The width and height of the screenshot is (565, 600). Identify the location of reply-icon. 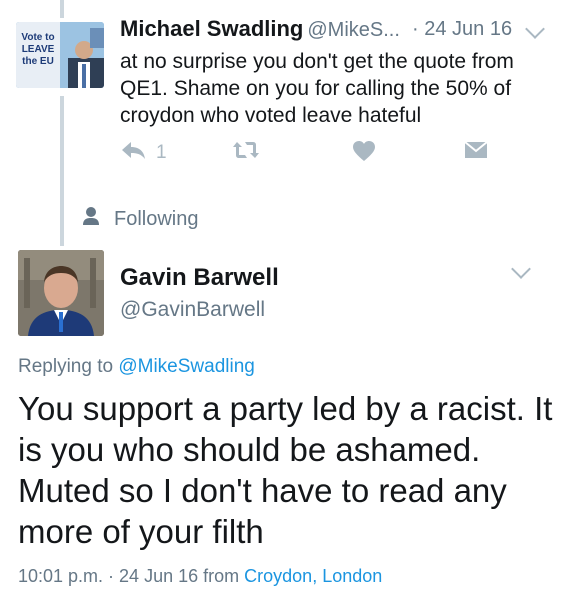
(133, 153).